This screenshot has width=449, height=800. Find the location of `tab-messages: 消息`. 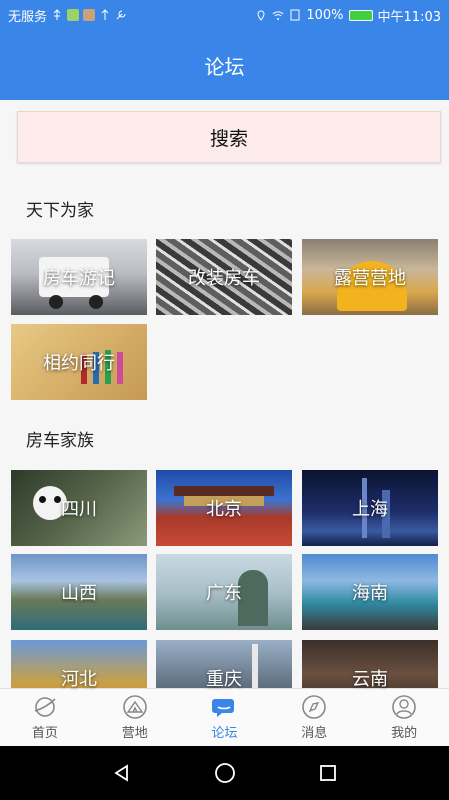

tab-messages: 消息 is located at coordinates (314, 717).